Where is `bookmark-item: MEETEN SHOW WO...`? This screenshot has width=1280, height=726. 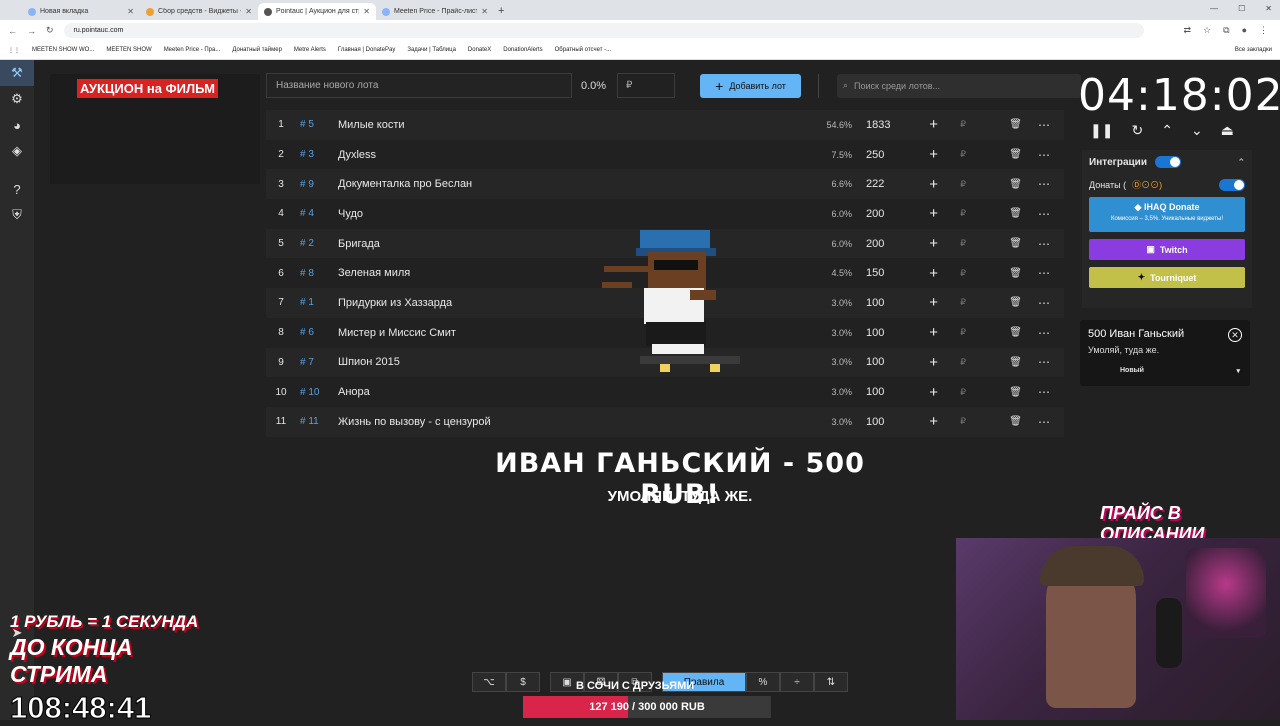 bookmark-item: MEETEN SHOW WO... is located at coordinates (63, 50).